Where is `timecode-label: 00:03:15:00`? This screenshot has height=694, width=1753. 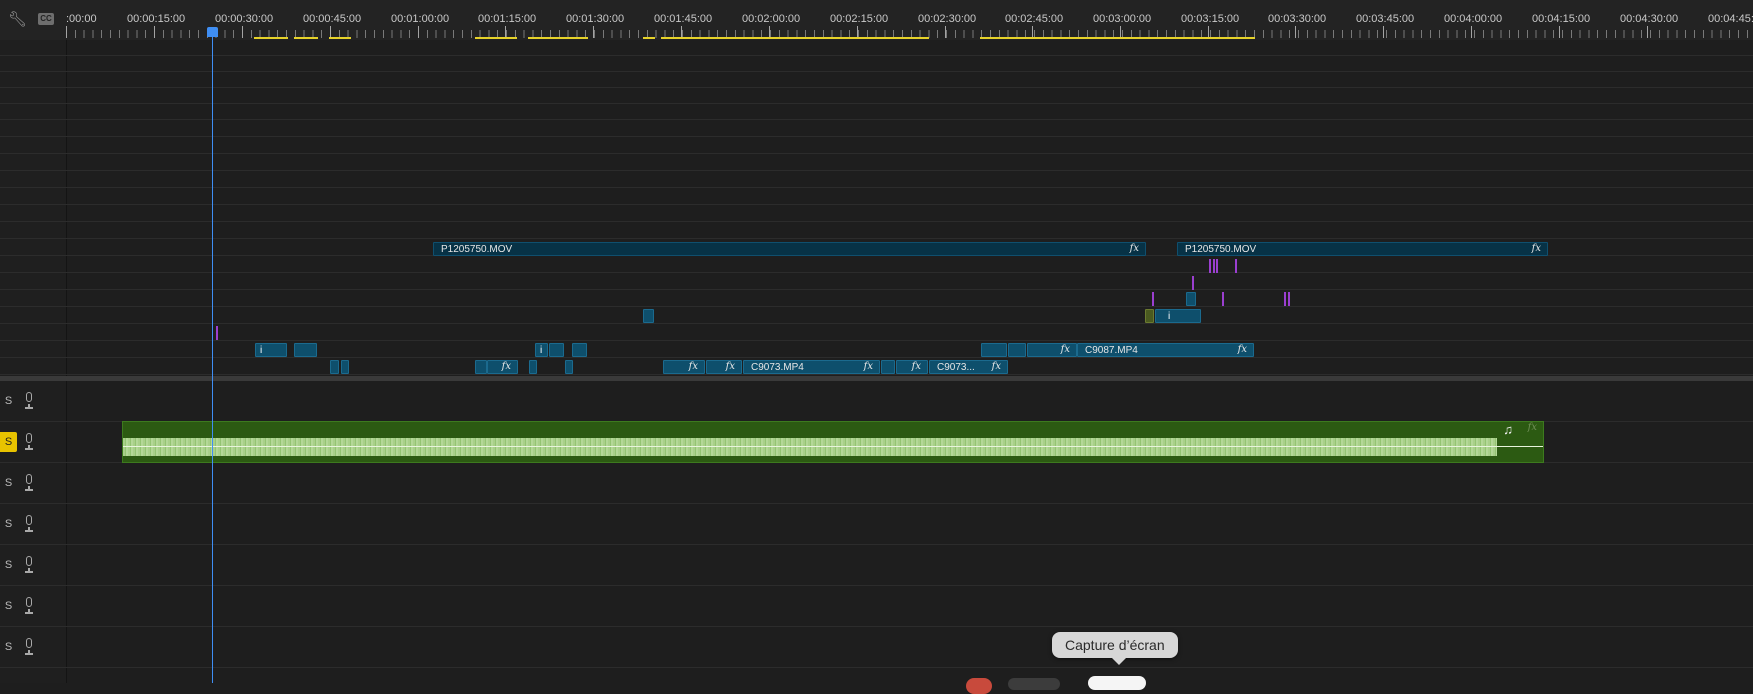
timecode-label: 00:03:15:00 is located at coordinates (1210, 19).